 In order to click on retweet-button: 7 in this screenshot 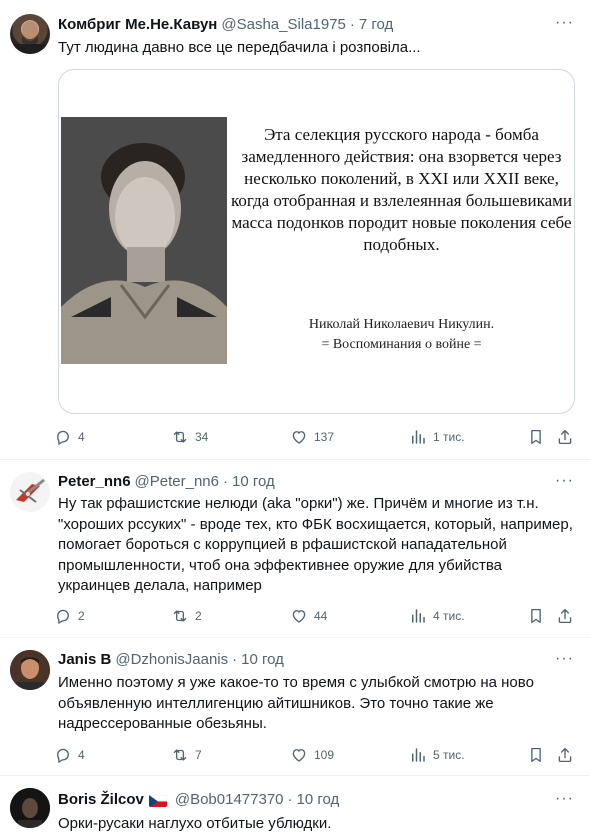, I will do `click(186, 755)`.